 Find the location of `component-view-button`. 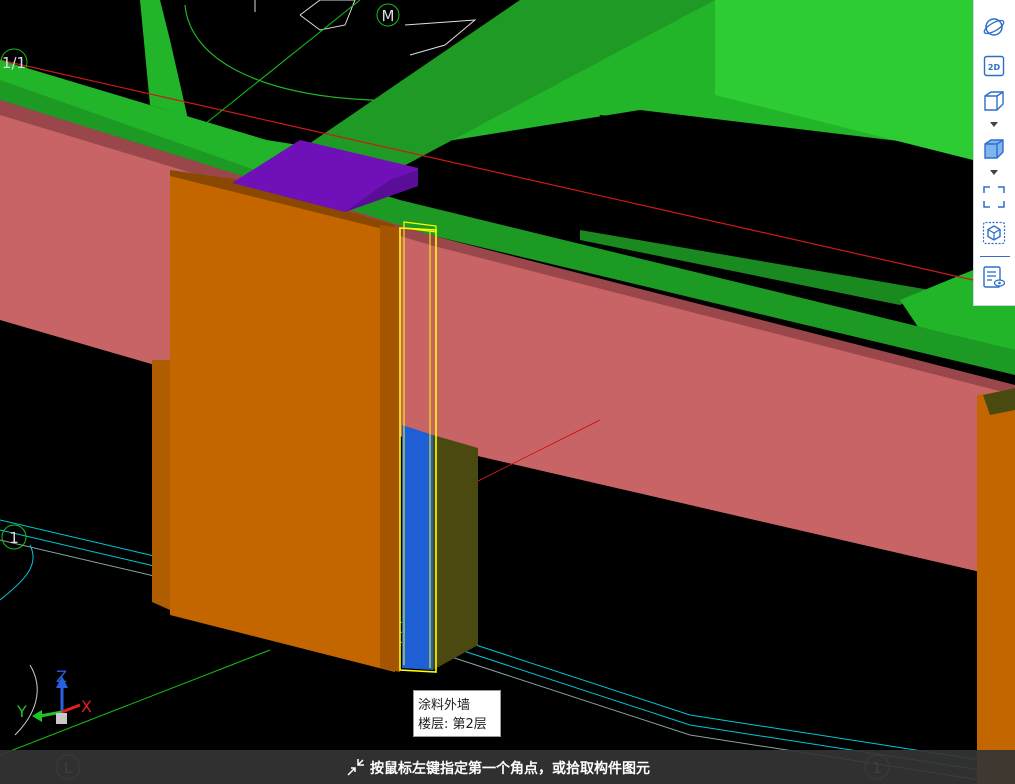

component-view-button is located at coordinates (994, 233).